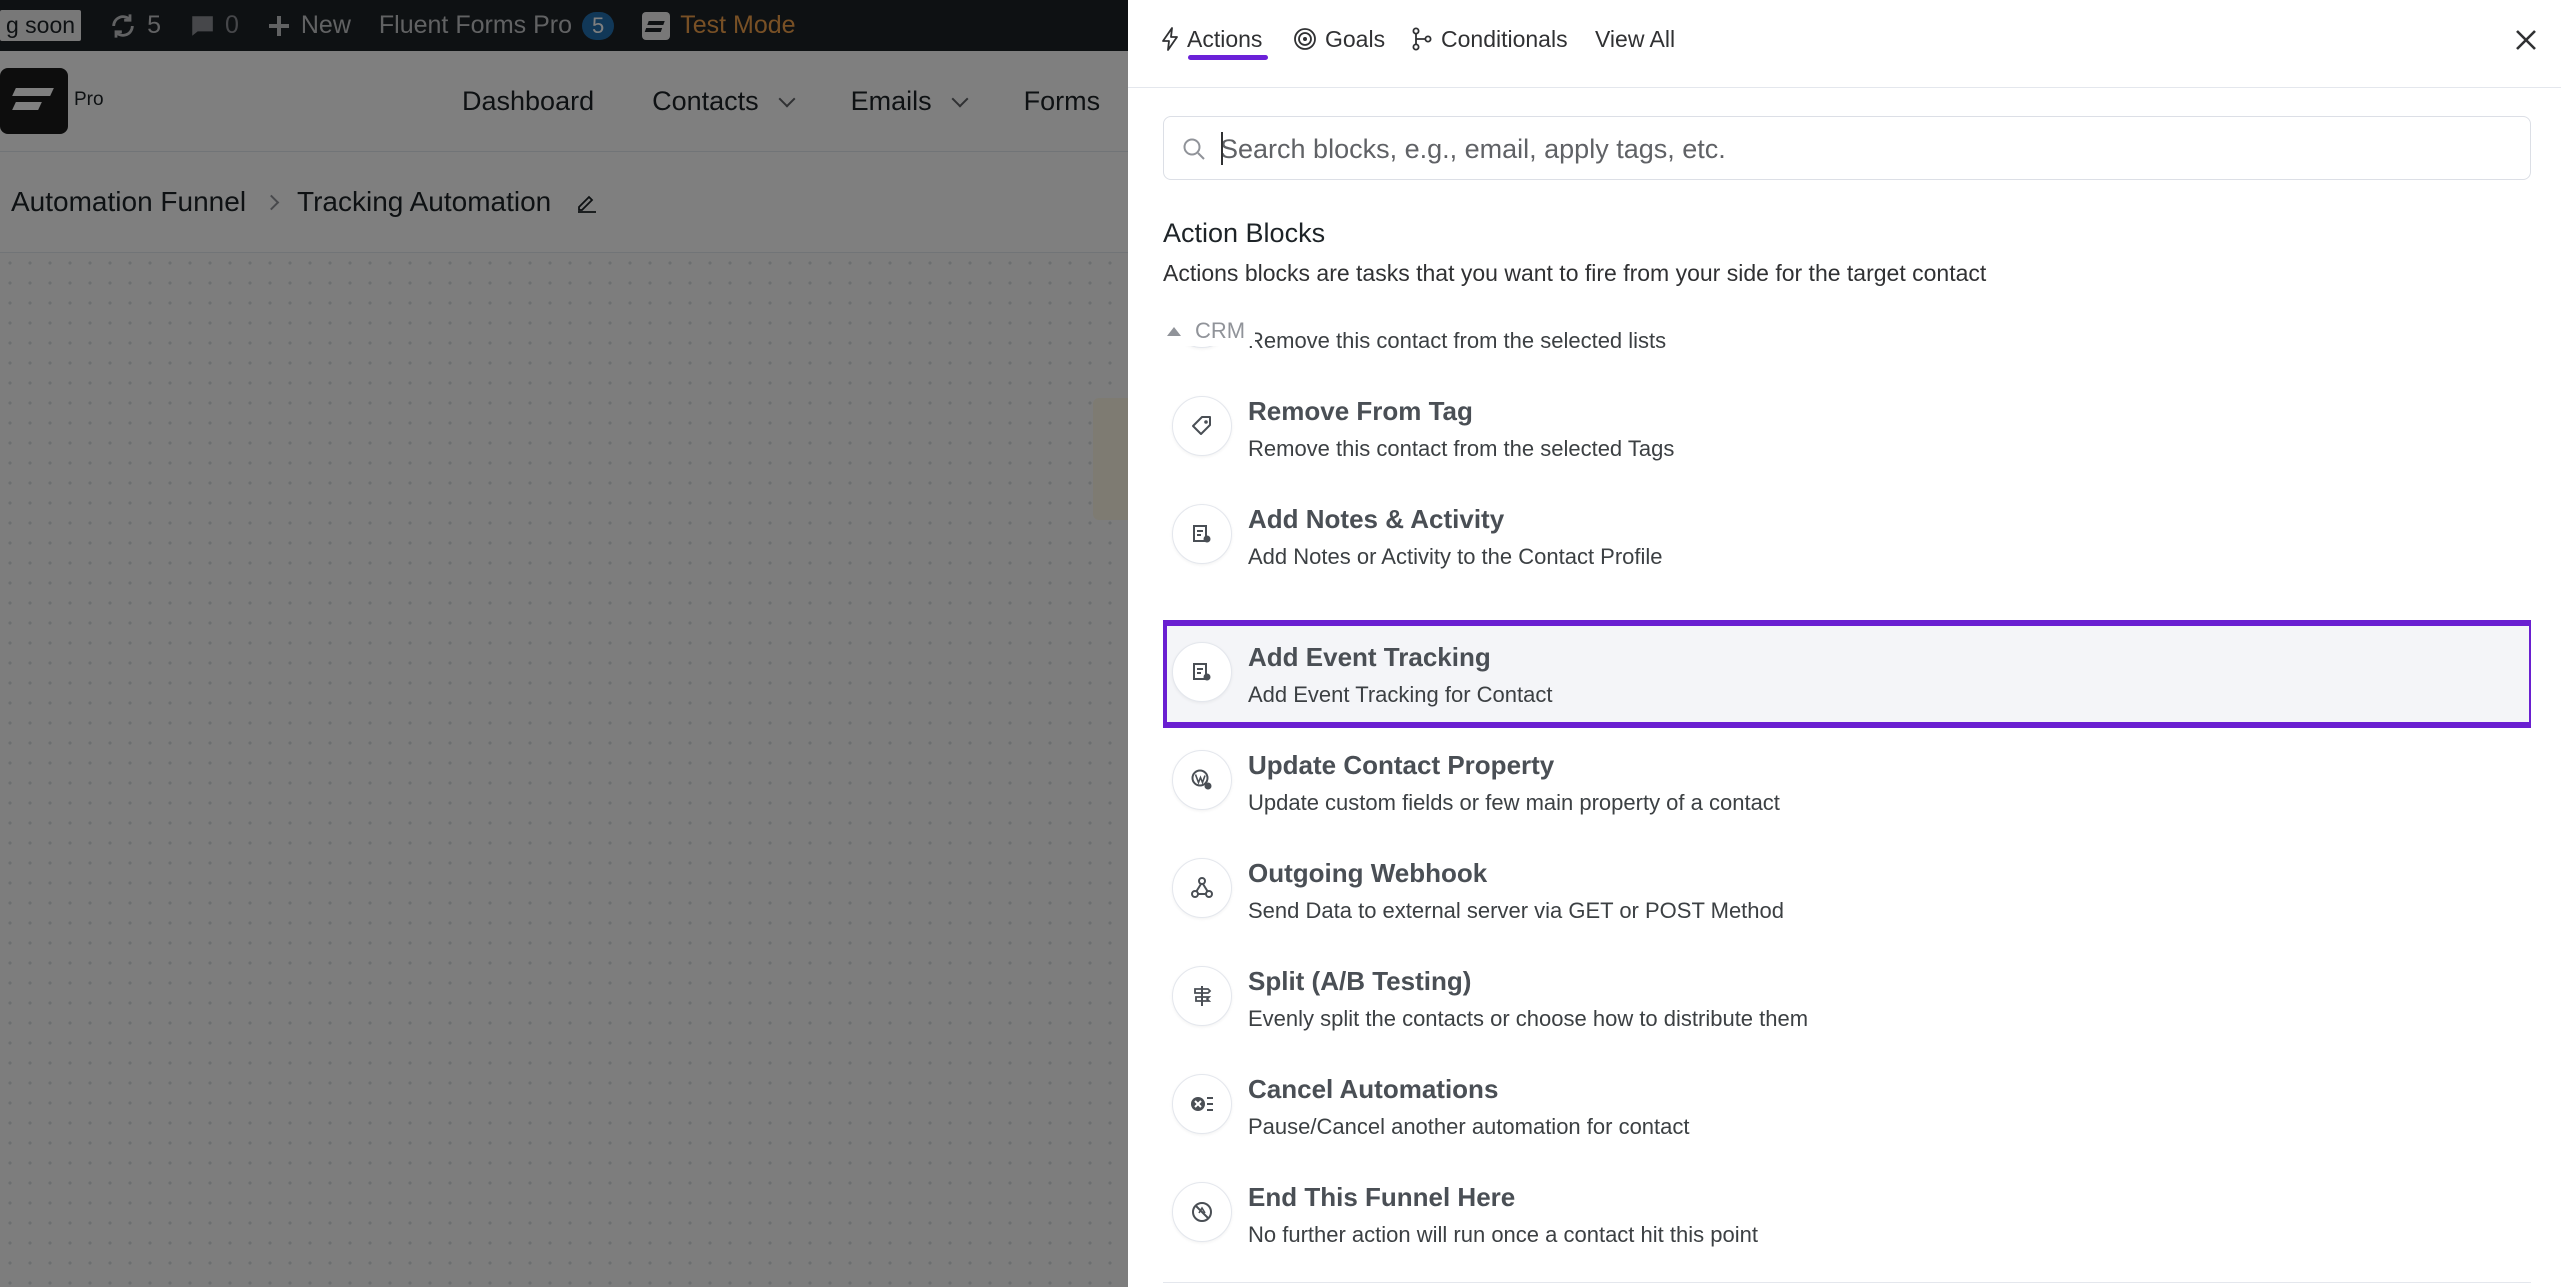  What do you see at coordinates (1222, 148) in the screenshot?
I see `text-cursor` at bounding box center [1222, 148].